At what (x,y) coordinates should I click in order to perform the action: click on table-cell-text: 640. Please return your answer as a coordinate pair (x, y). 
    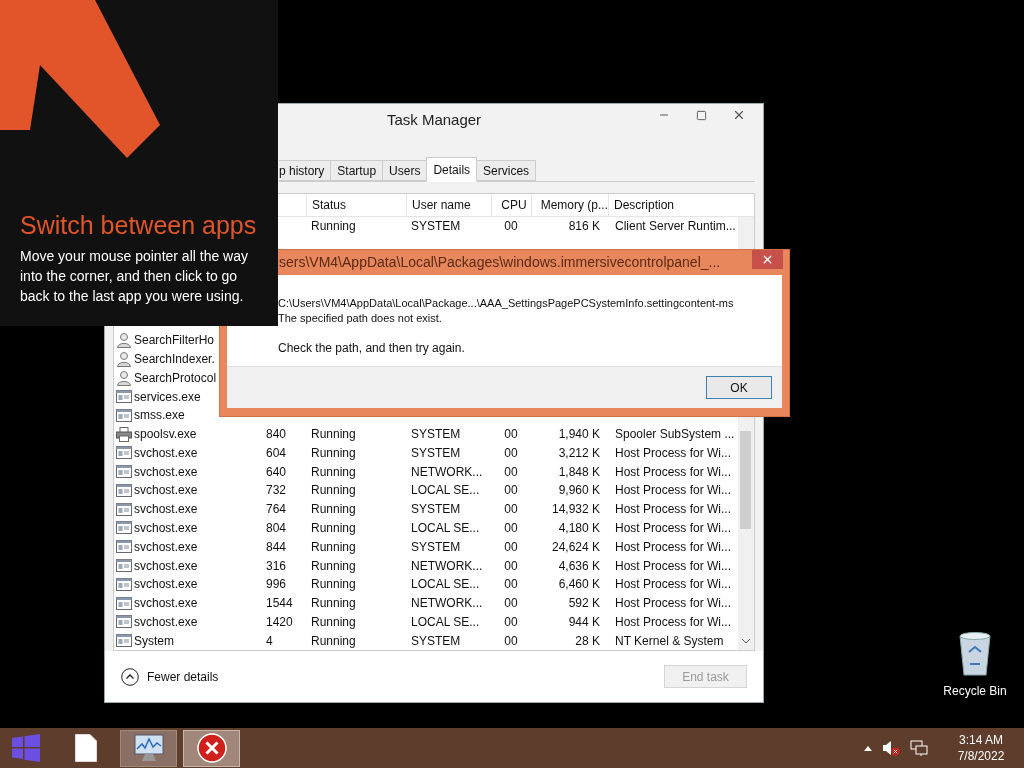
    Looking at the image, I should click on (276, 472).